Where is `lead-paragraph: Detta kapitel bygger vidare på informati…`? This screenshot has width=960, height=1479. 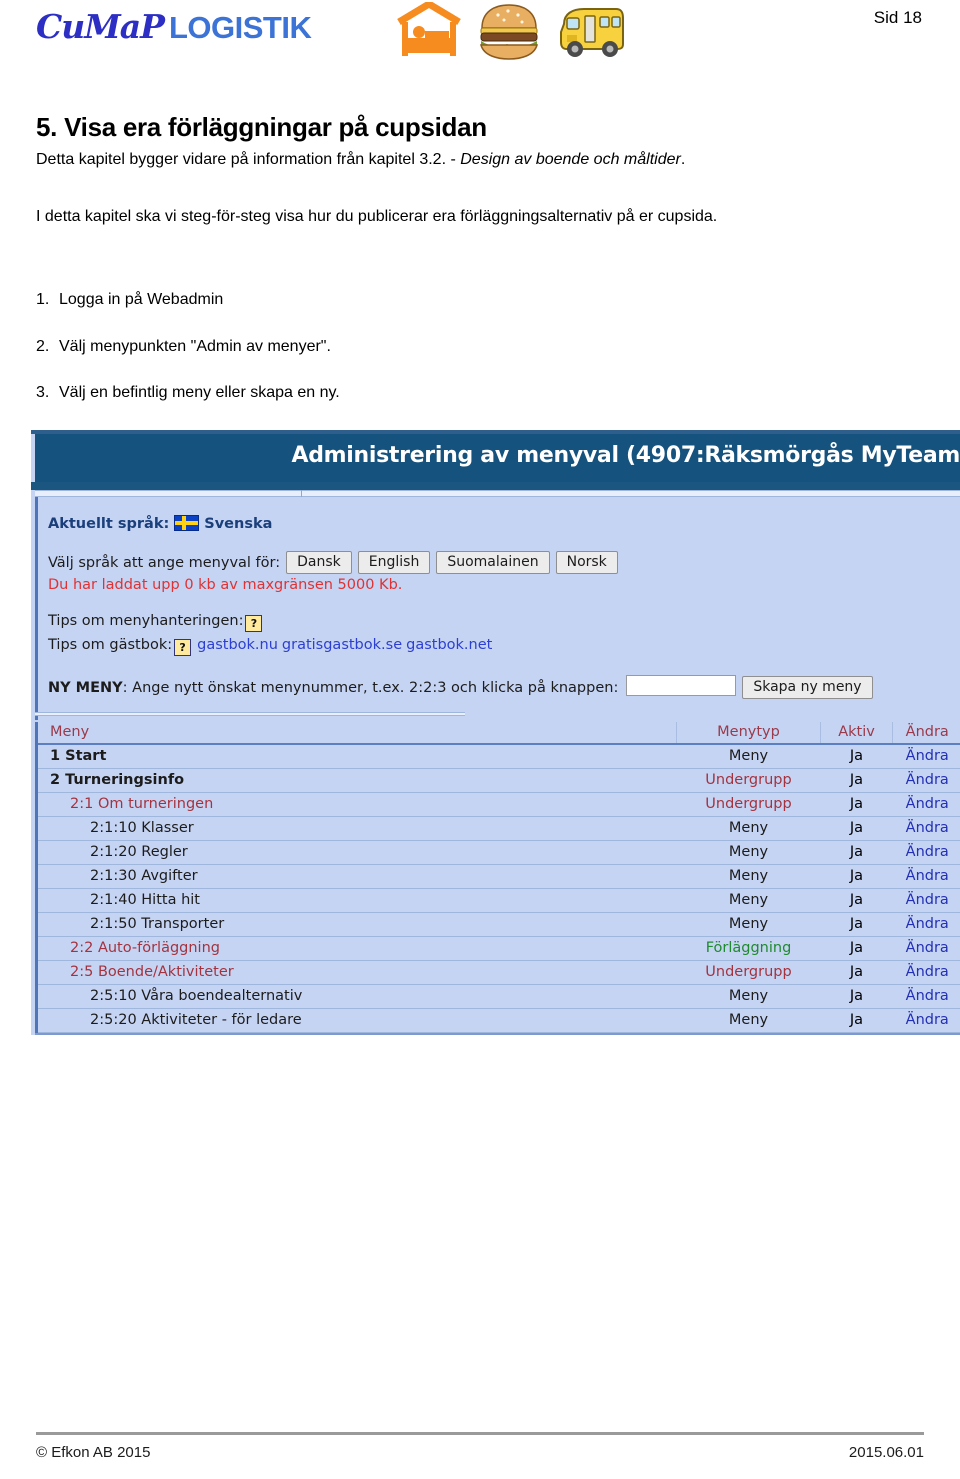 lead-paragraph: Detta kapitel bygger vidare på informati… is located at coordinates (481, 160).